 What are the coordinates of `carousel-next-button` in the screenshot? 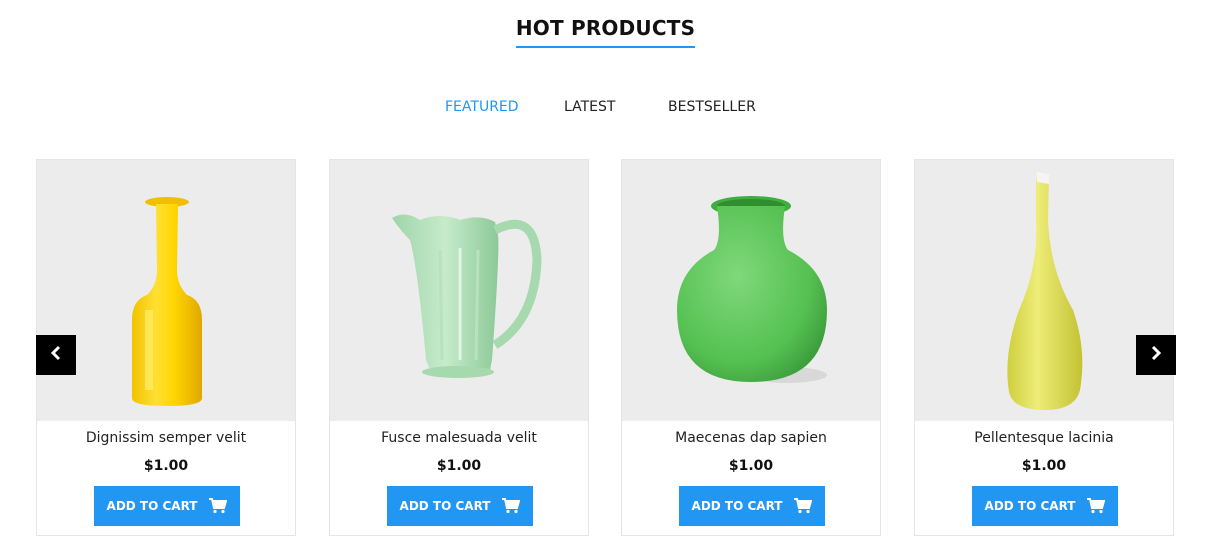 It's located at (1156, 355).